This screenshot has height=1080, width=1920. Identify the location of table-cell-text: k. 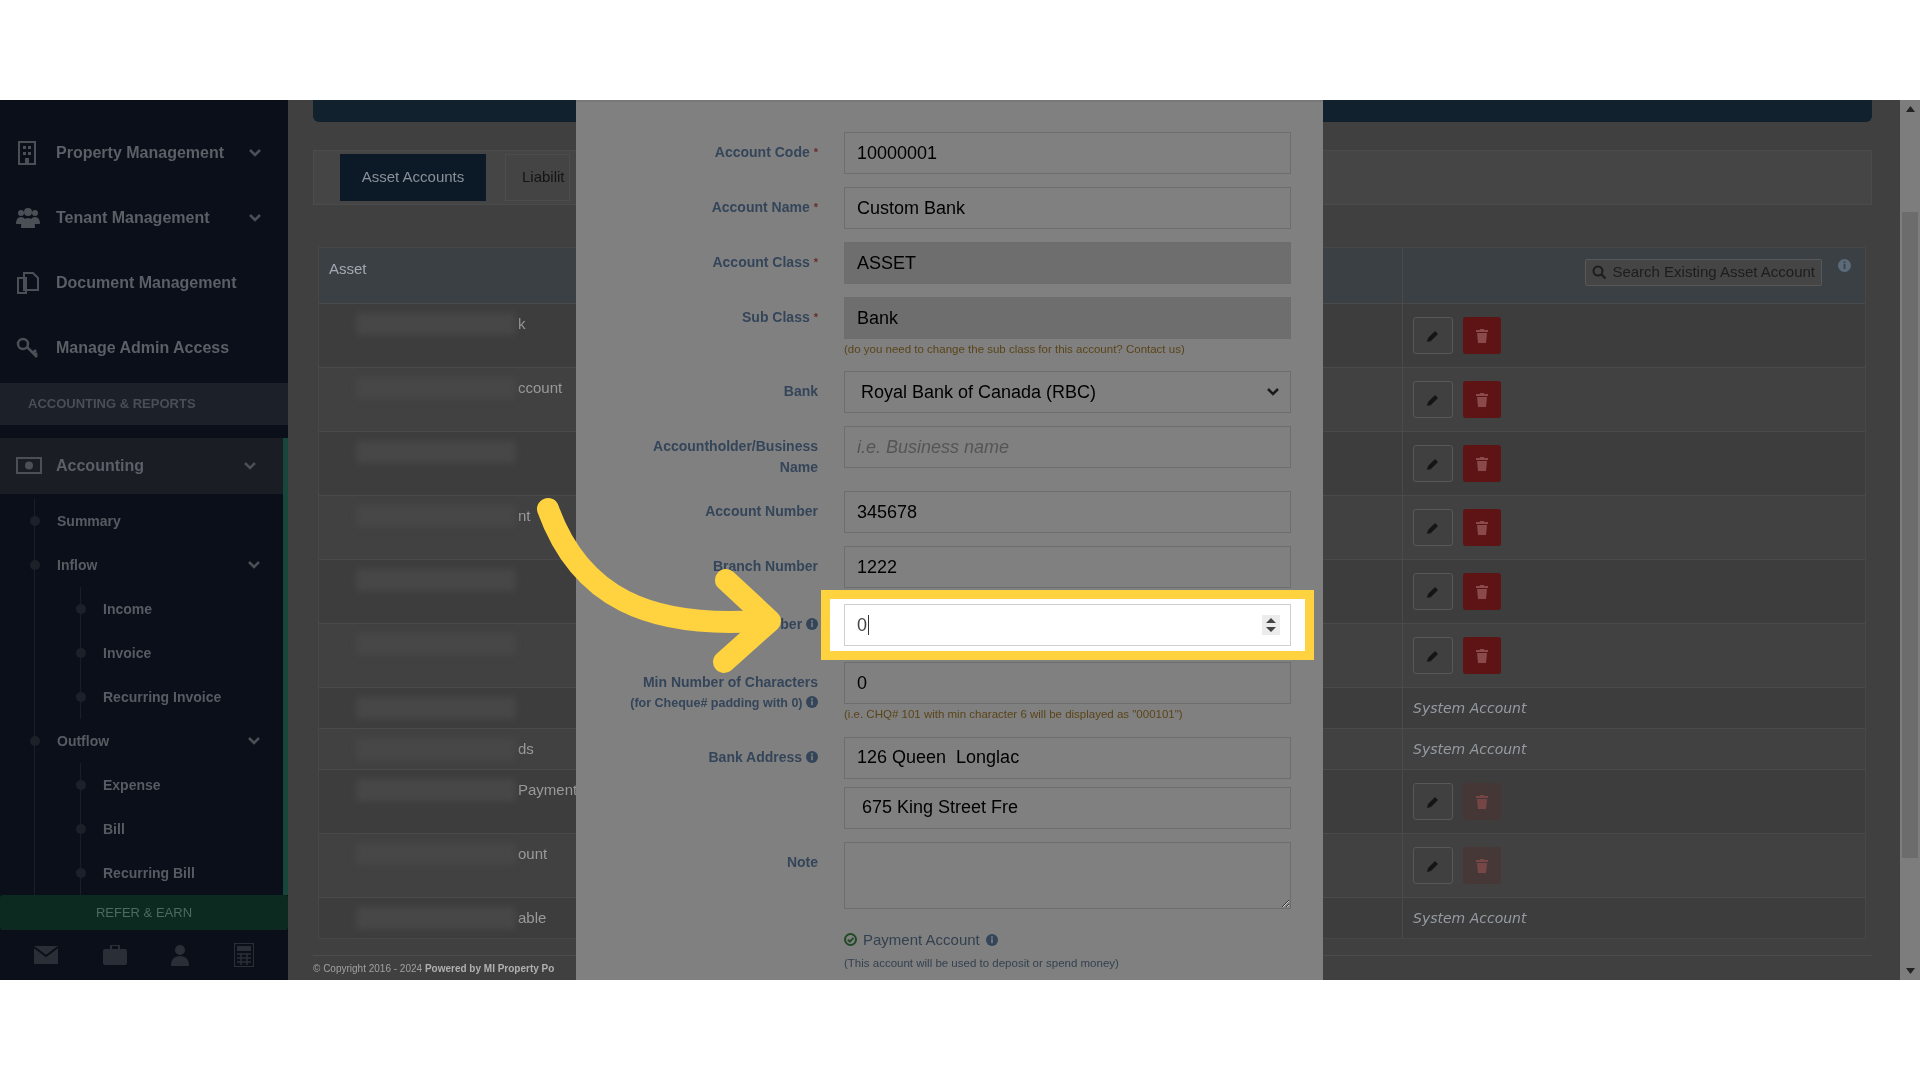
(522, 324).